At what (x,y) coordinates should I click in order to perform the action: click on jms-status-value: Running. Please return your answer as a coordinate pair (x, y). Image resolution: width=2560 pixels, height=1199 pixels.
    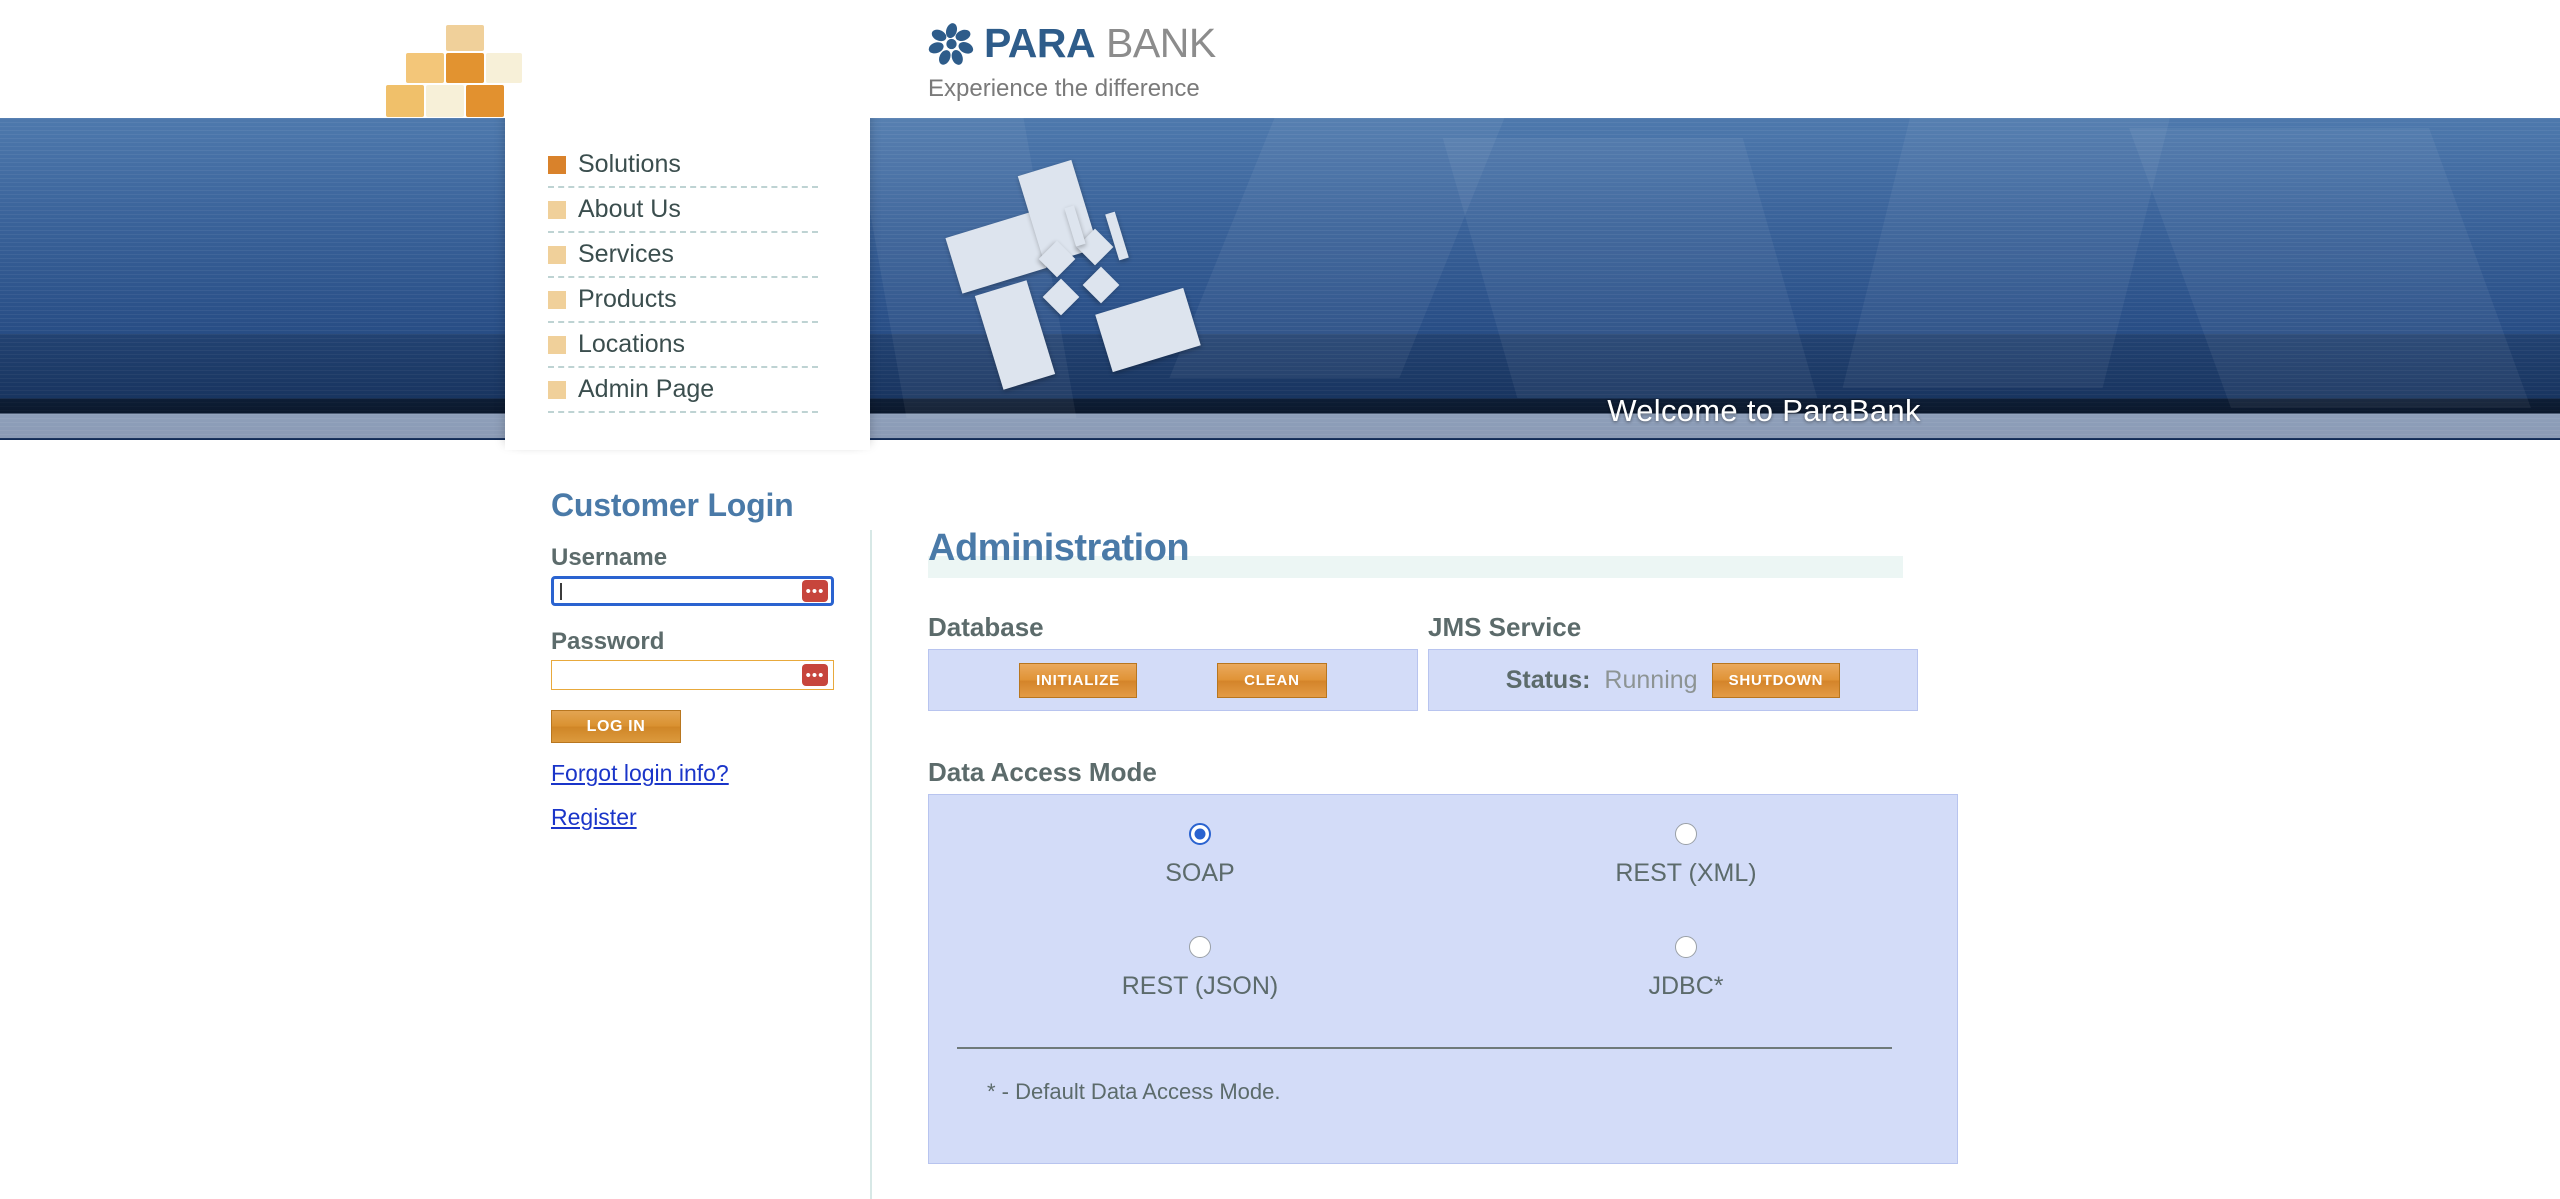
    Looking at the image, I should click on (1651, 679).